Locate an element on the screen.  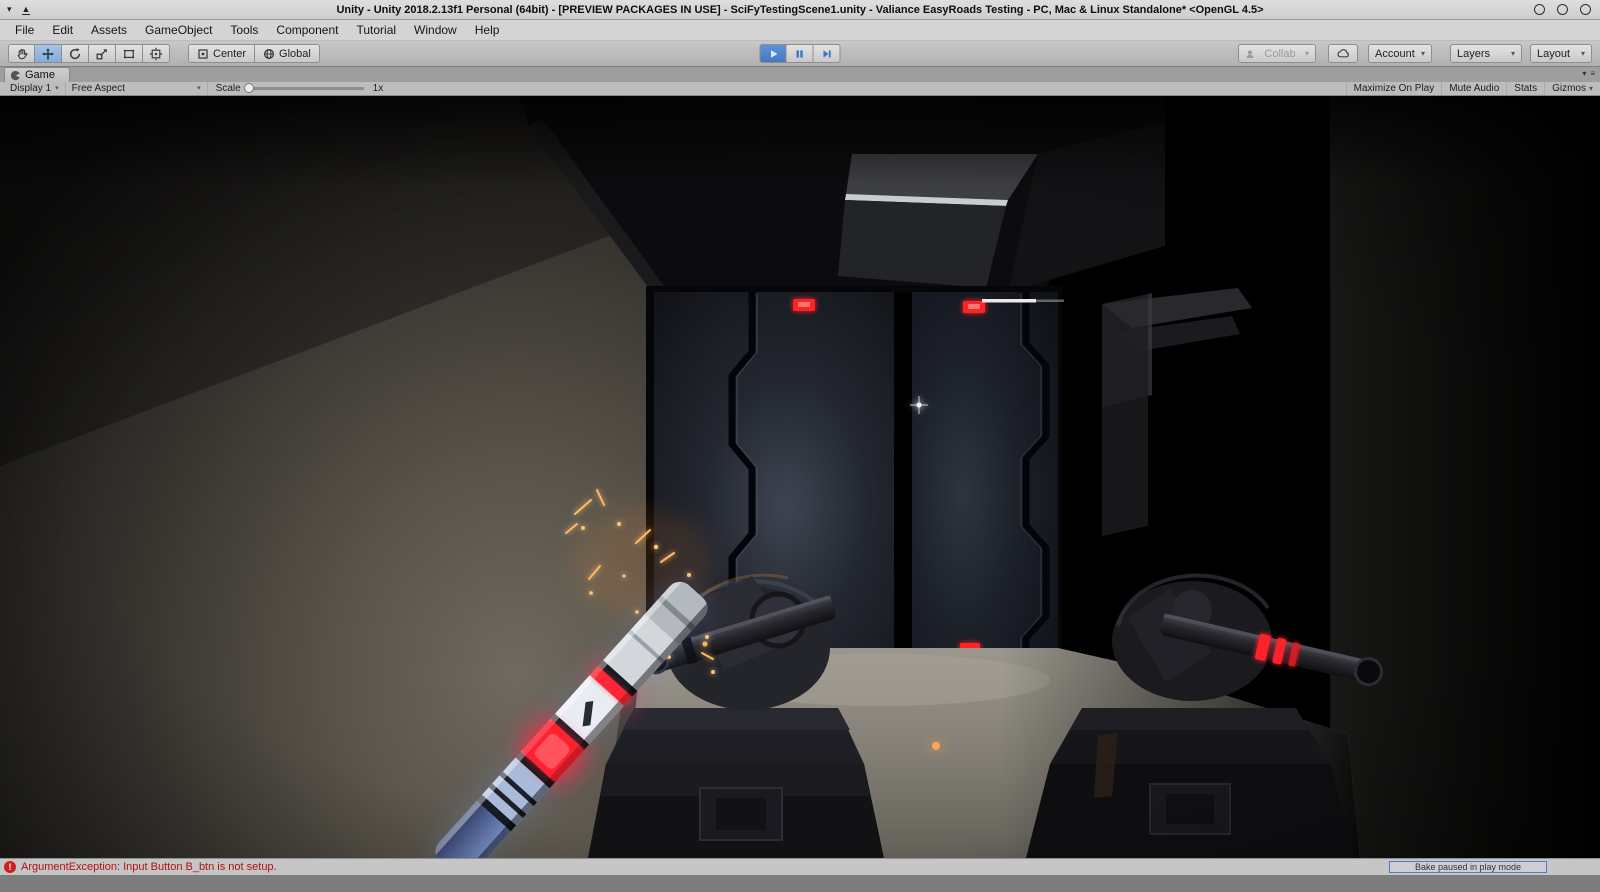
account-label: Account is located at coordinates (1395, 53).